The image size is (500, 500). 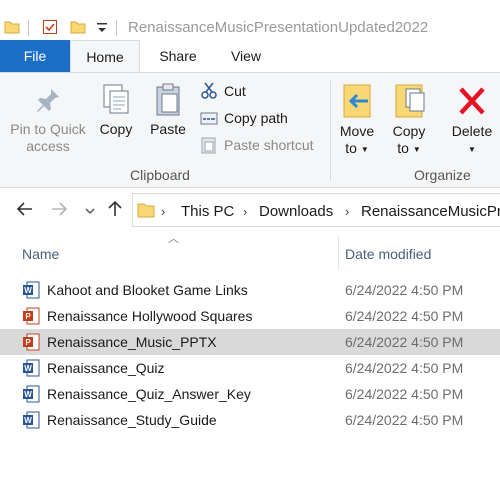 What do you see at coordinates (403, 148) in the screenshot?
I see `copy-to-label-line2: to` at bounding box center [403, 148].